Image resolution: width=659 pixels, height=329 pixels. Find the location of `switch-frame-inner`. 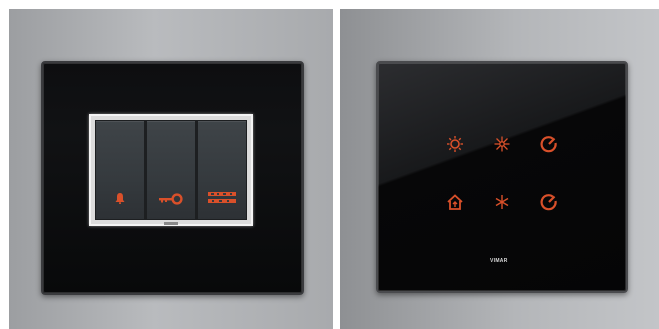

switch-frame-inner is located at coordinates (171, 170).